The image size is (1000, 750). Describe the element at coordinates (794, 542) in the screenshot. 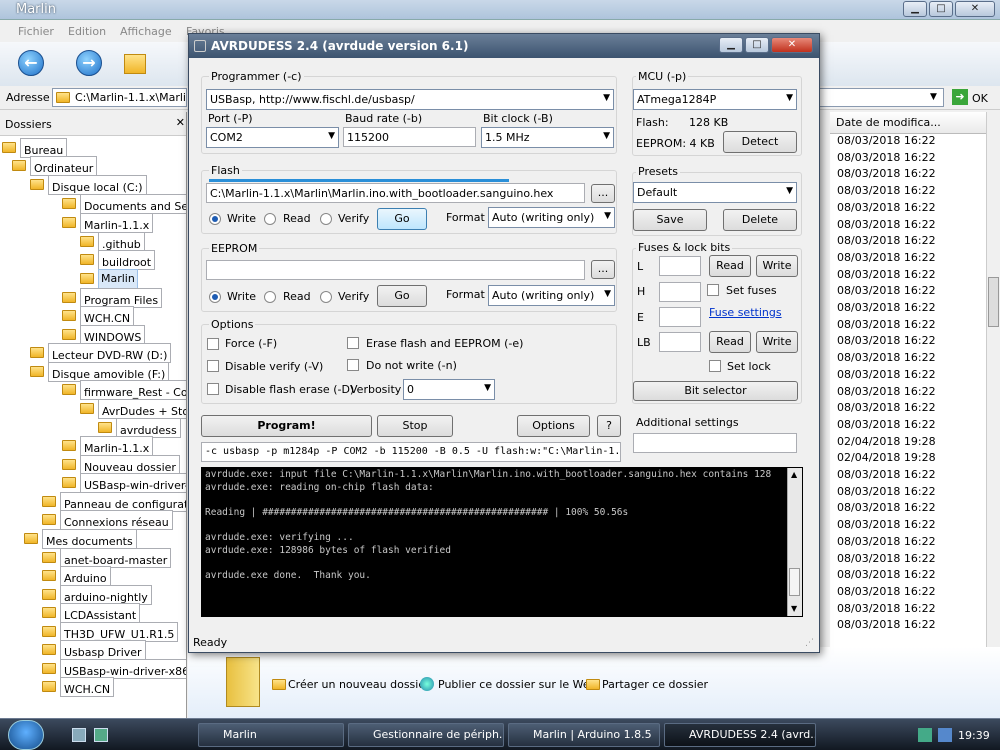

I see `console-scrollbar: ▲ ▼` at that location.